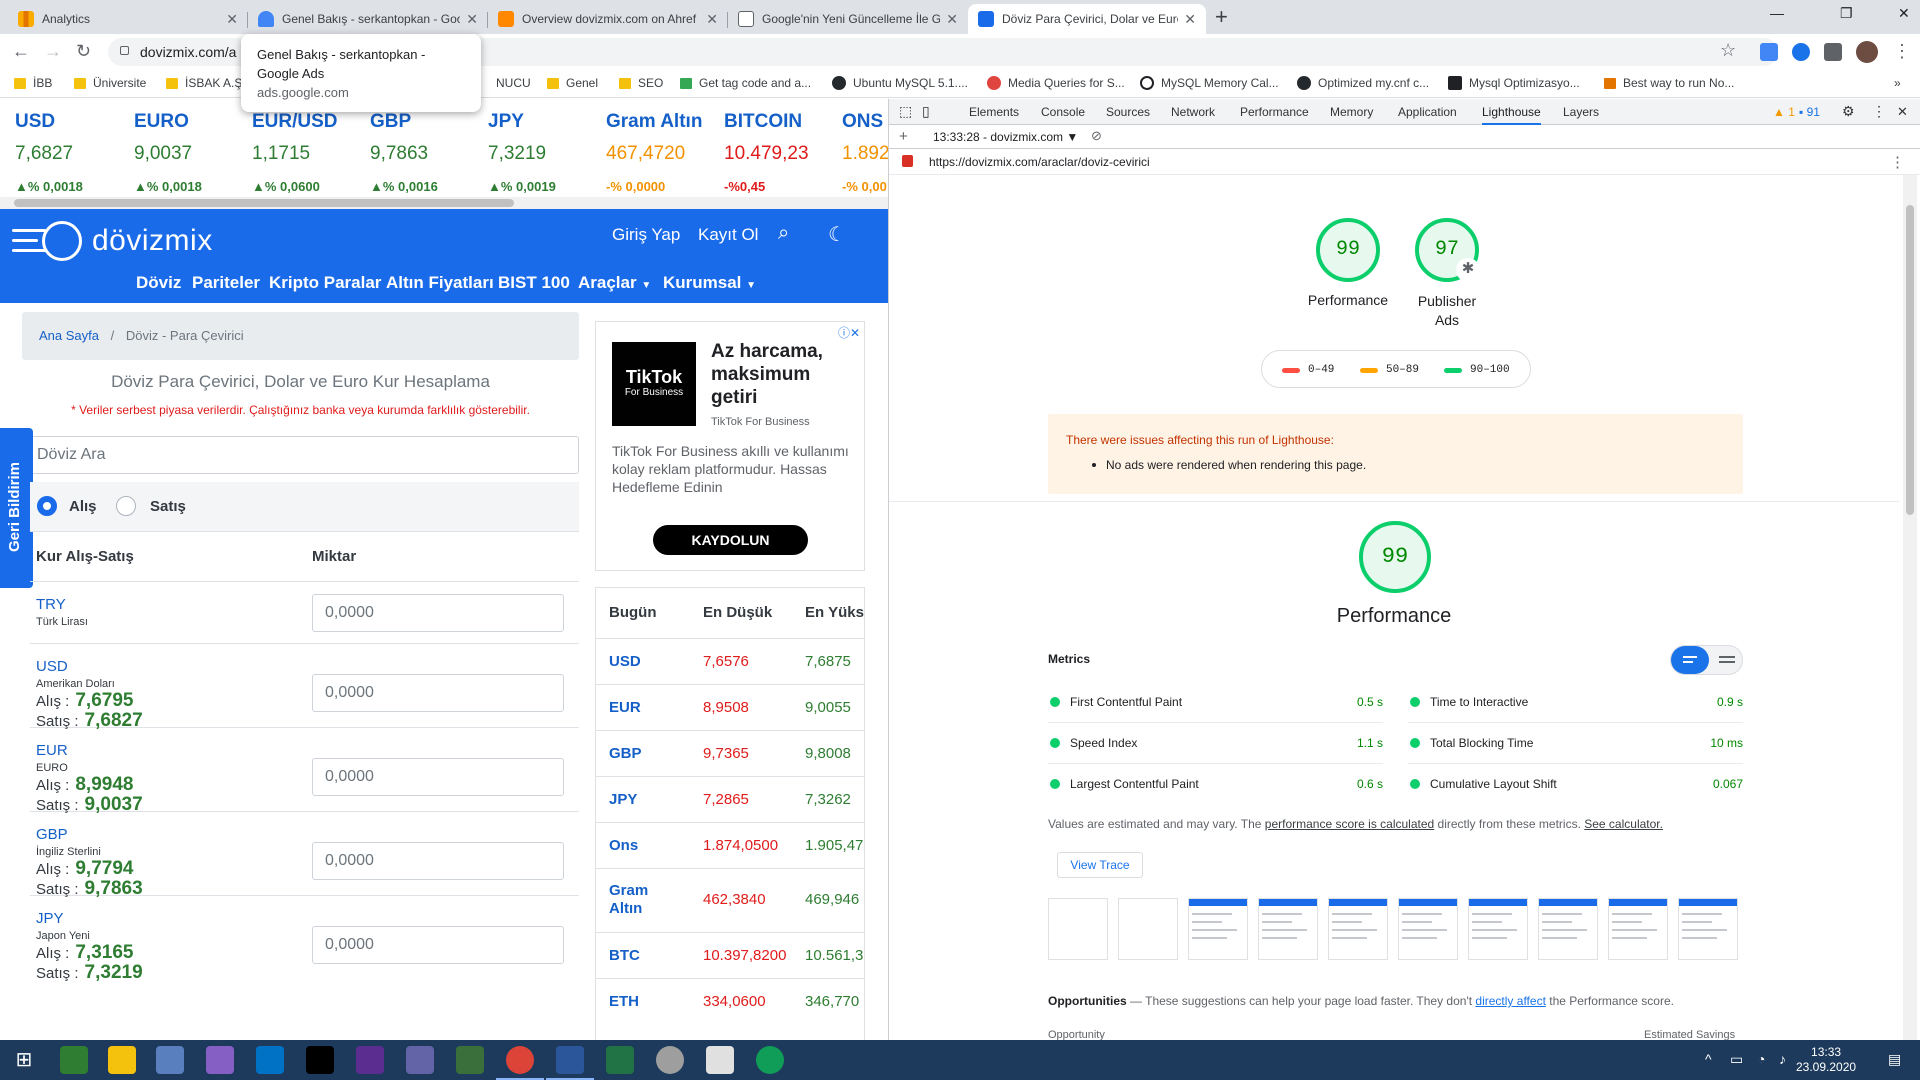  Describe the element at coordinates (865, 152) in the screenshot. I see `ticker-item: ONS 1.892 -% 0,00` at that location.